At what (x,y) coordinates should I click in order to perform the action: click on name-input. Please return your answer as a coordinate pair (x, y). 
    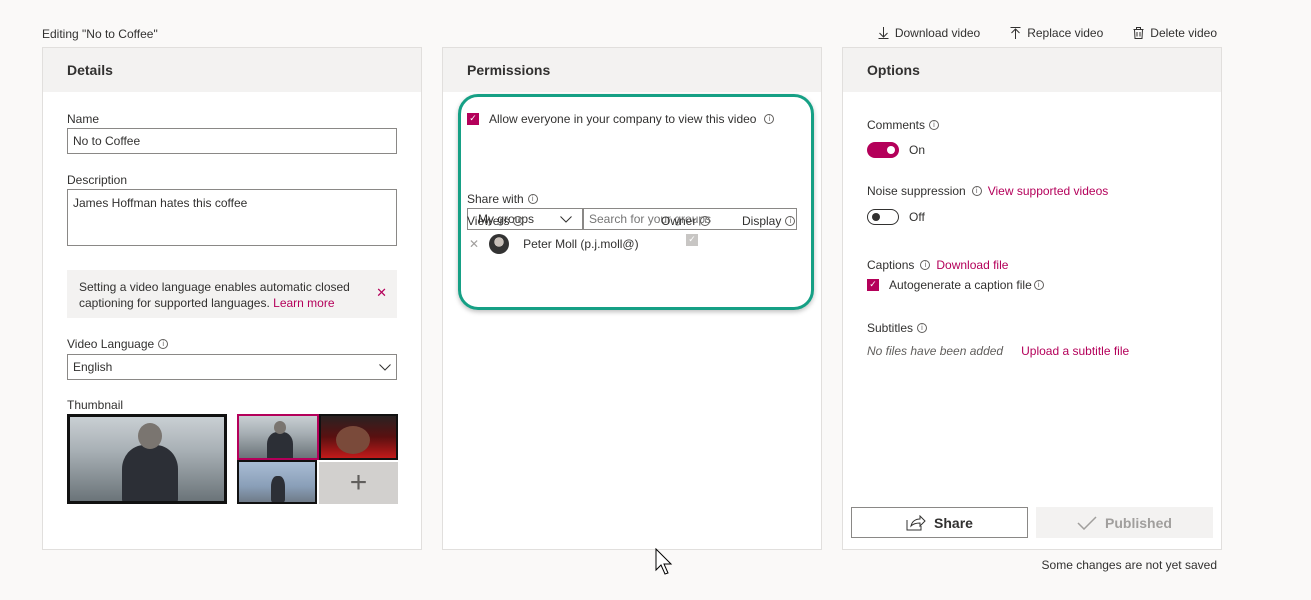
    Looking at the image, I should click on (232, 141).